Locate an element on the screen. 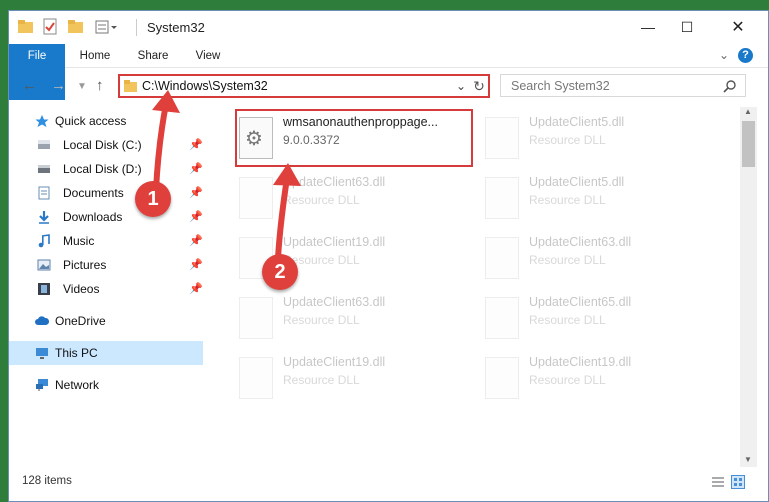  step-badge-1: 1 is located at coordinates (153, 199).